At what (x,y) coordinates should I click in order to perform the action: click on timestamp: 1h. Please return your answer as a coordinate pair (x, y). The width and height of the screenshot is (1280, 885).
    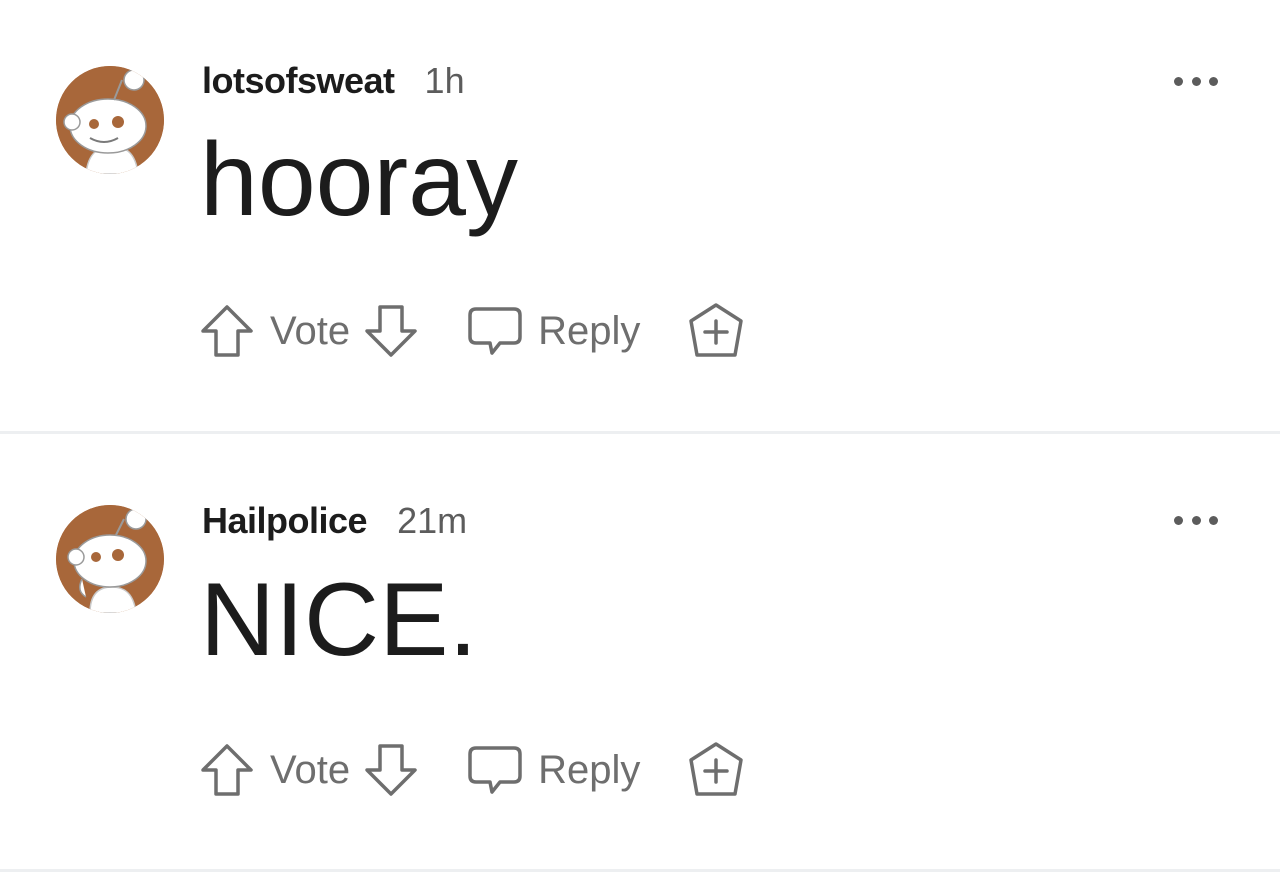
    Looking at the image, I should click on (444, 80).